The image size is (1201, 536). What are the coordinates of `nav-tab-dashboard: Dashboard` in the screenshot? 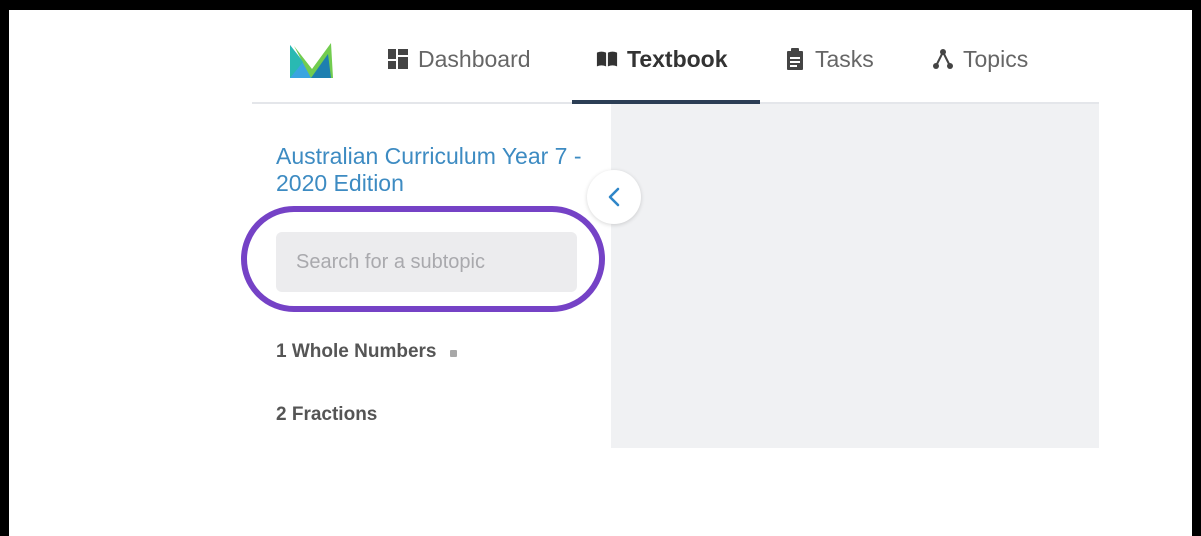 It's located at (459, 59).